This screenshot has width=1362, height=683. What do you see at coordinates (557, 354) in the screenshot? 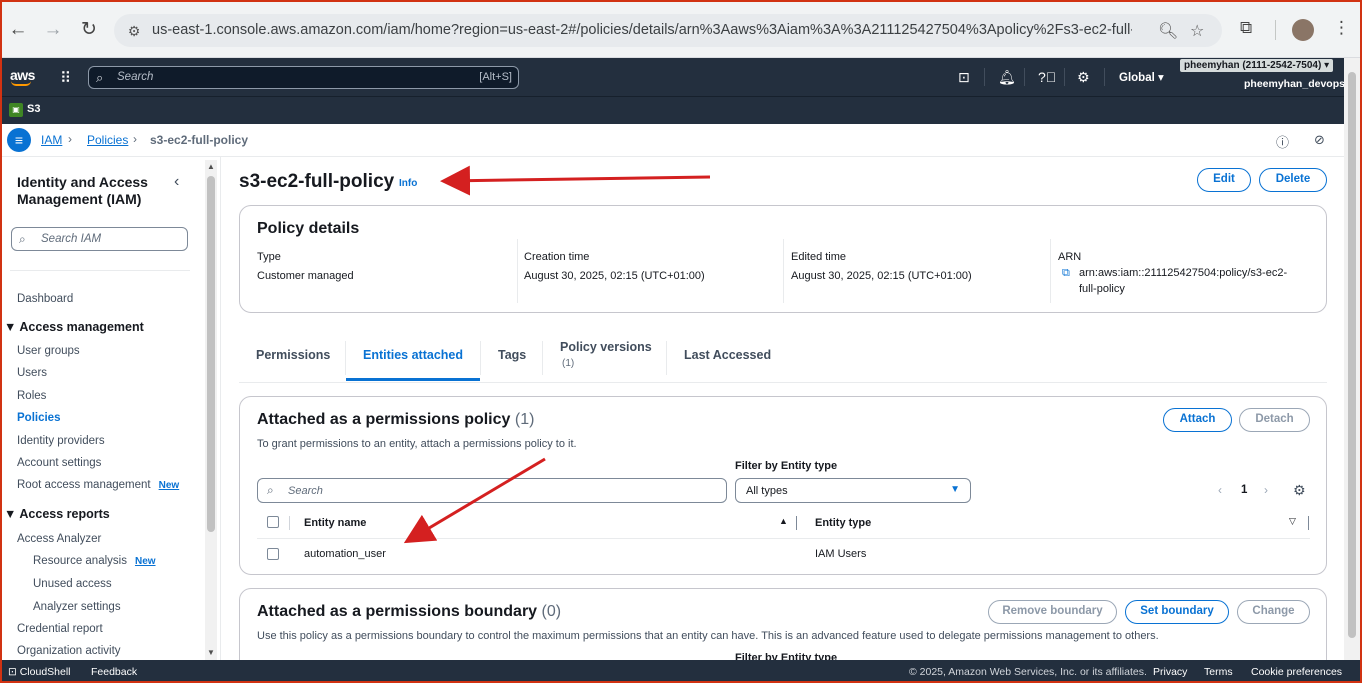
I see `annotation-arrows` at bounding box center [557, 354].